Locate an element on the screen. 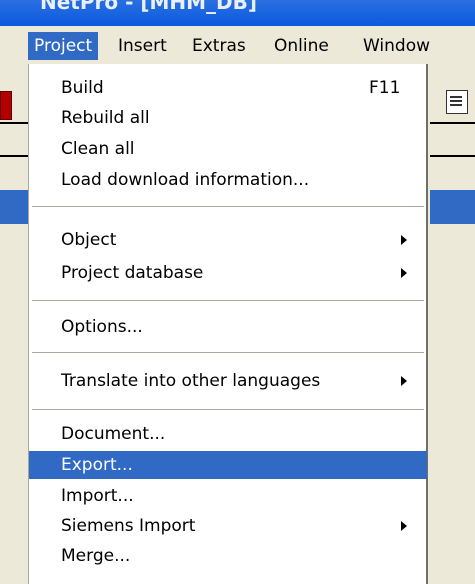  menu-item-label: Build is located at coordinates (82, 88).